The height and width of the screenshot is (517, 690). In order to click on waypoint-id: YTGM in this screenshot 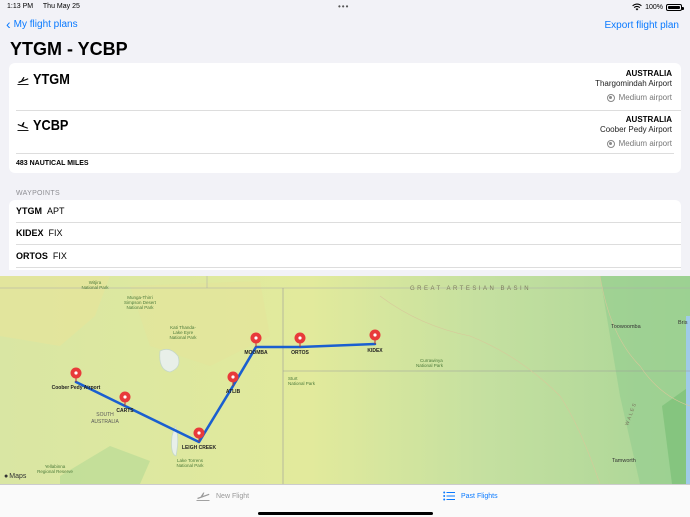, I will do `click(29, 210)`.